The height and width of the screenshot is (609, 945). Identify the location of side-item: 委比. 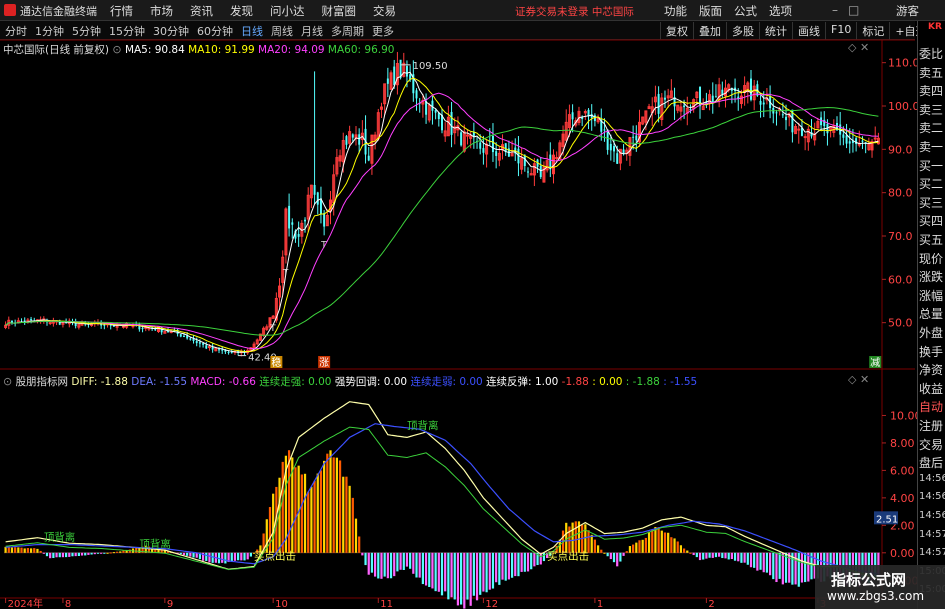
(932, 53).